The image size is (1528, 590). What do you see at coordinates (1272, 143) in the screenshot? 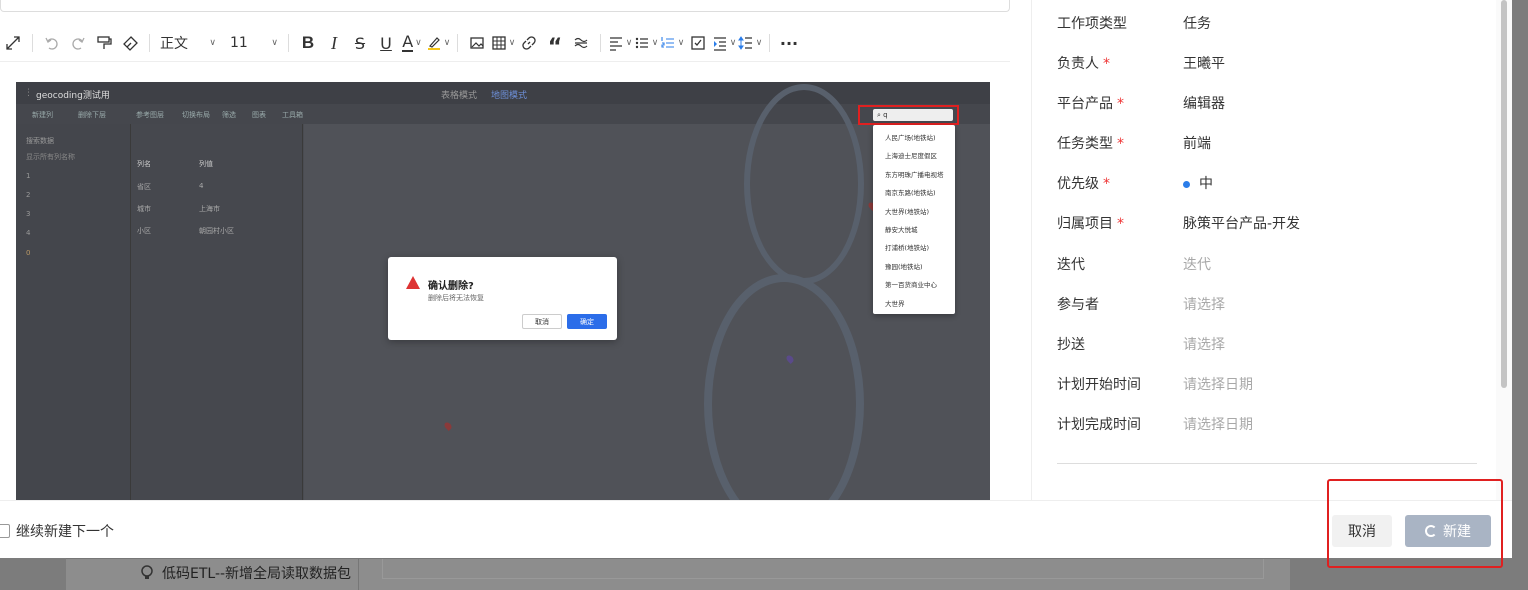
I see `property-row-task-type: 任务类型 * 前端` at bounding box center [1272, 143].